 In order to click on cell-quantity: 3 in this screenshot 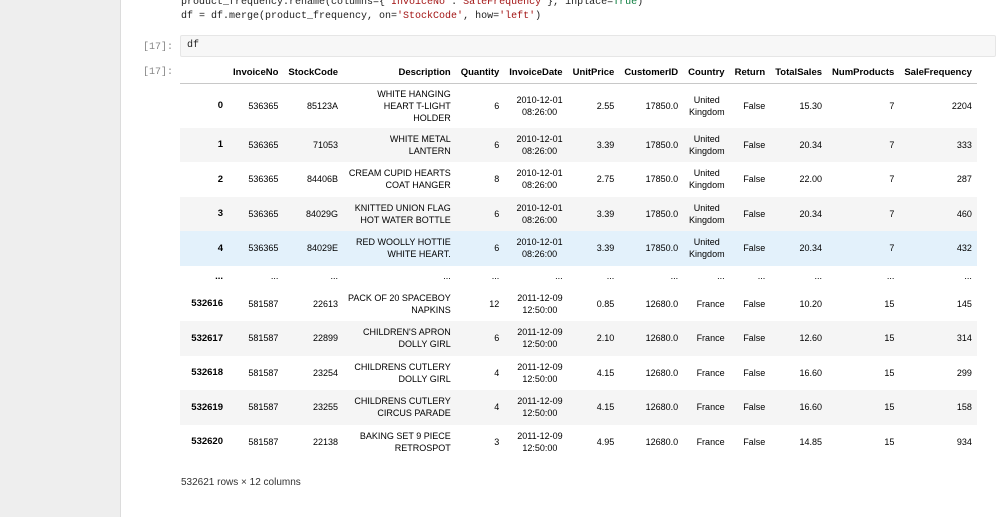, I will do `click(497, 441)`.